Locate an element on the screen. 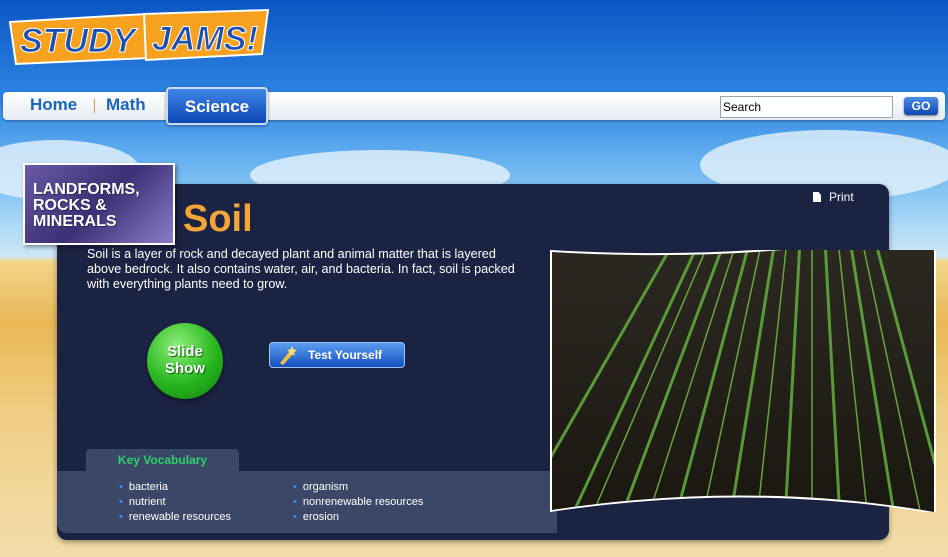  badge-line-3: MINERALS is located at coordinates (75, 221).